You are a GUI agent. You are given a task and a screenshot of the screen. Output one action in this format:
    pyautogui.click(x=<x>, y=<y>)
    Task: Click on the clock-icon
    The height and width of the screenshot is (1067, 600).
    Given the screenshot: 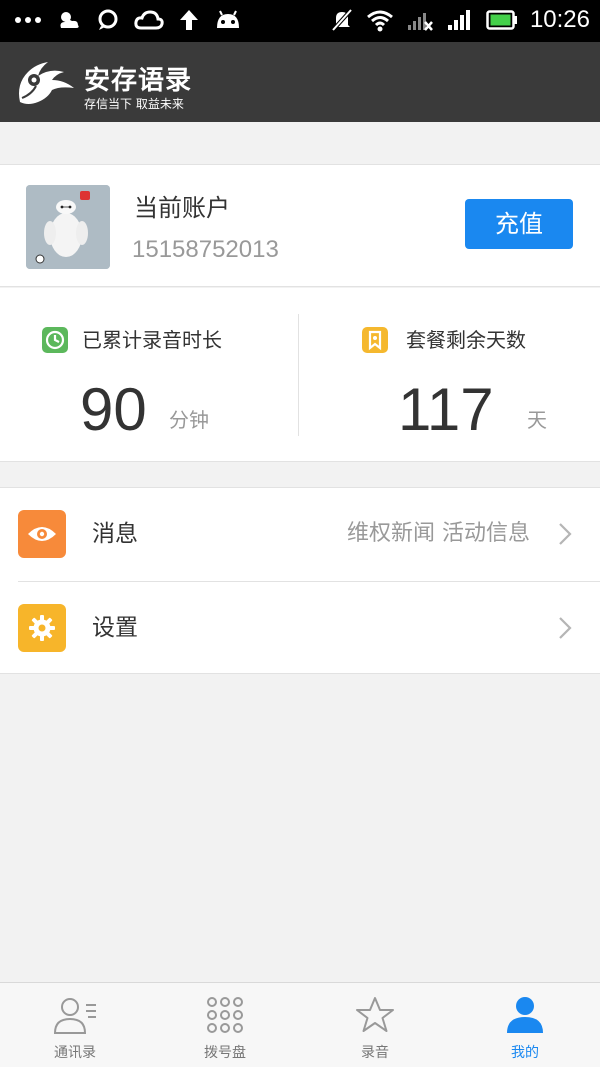 What is the action you would take?
    pyautogui.click(x=55, y=340)
    